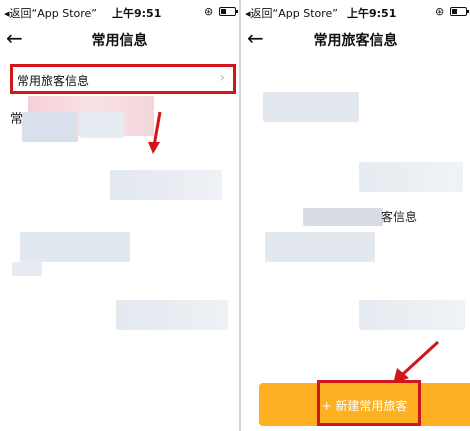 This screenshot has width=470, height=431. Describe the element at coordinates (369, 403) in the screenshot. I see `highlight-box` at that location.